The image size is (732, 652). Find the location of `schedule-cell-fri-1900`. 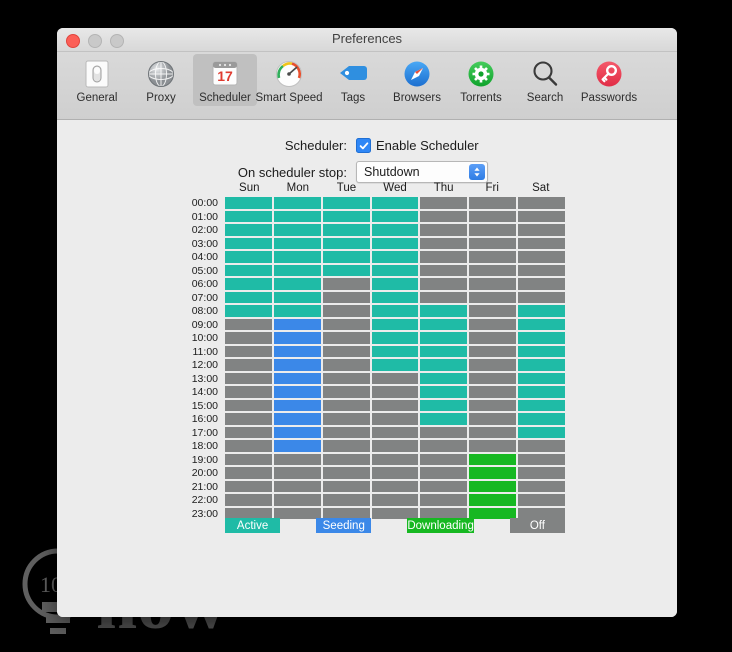

schedule-cell-fri-1900 is located at coordinates (493, 459).